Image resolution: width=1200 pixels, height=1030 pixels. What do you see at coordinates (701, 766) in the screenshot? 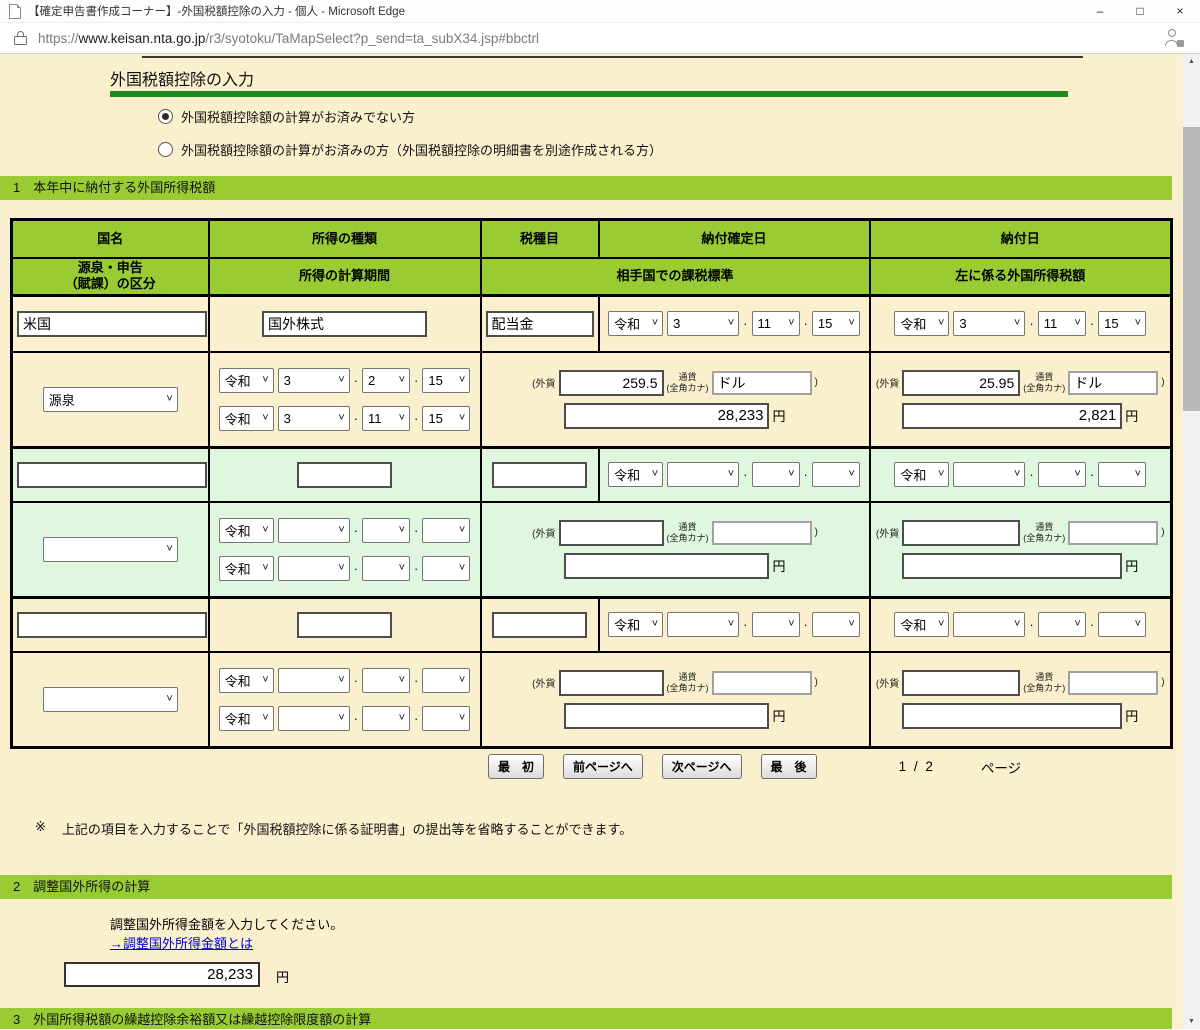
I see `next-page-button: 次ページへ` at bounding box center [701, 766].